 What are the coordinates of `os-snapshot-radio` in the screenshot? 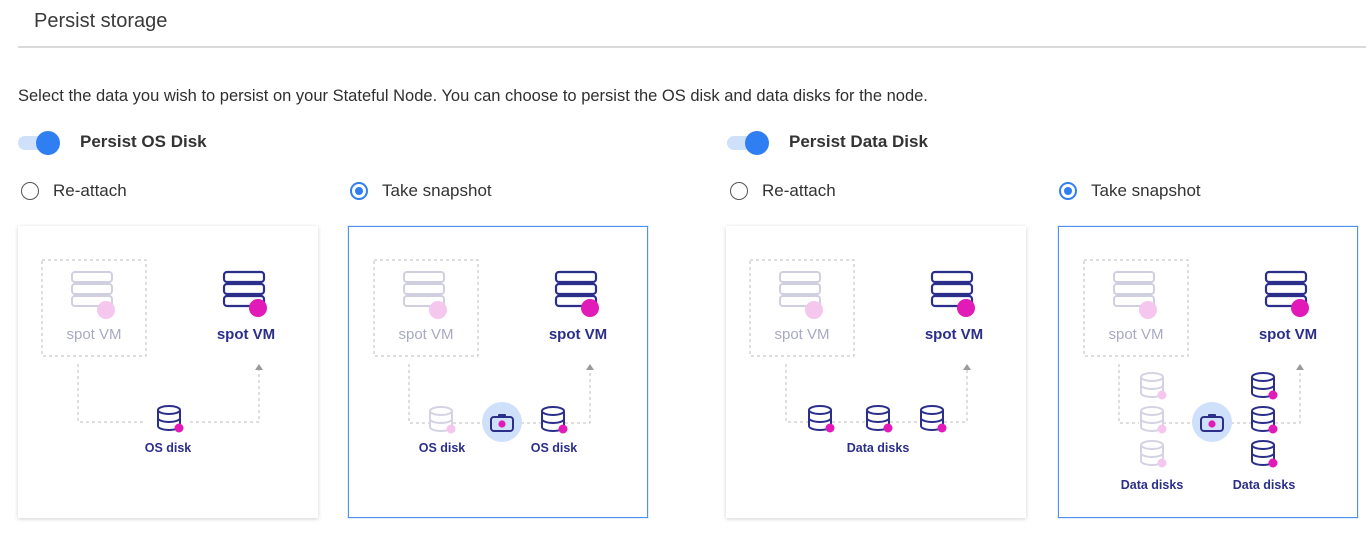 It's located at (359, 191).